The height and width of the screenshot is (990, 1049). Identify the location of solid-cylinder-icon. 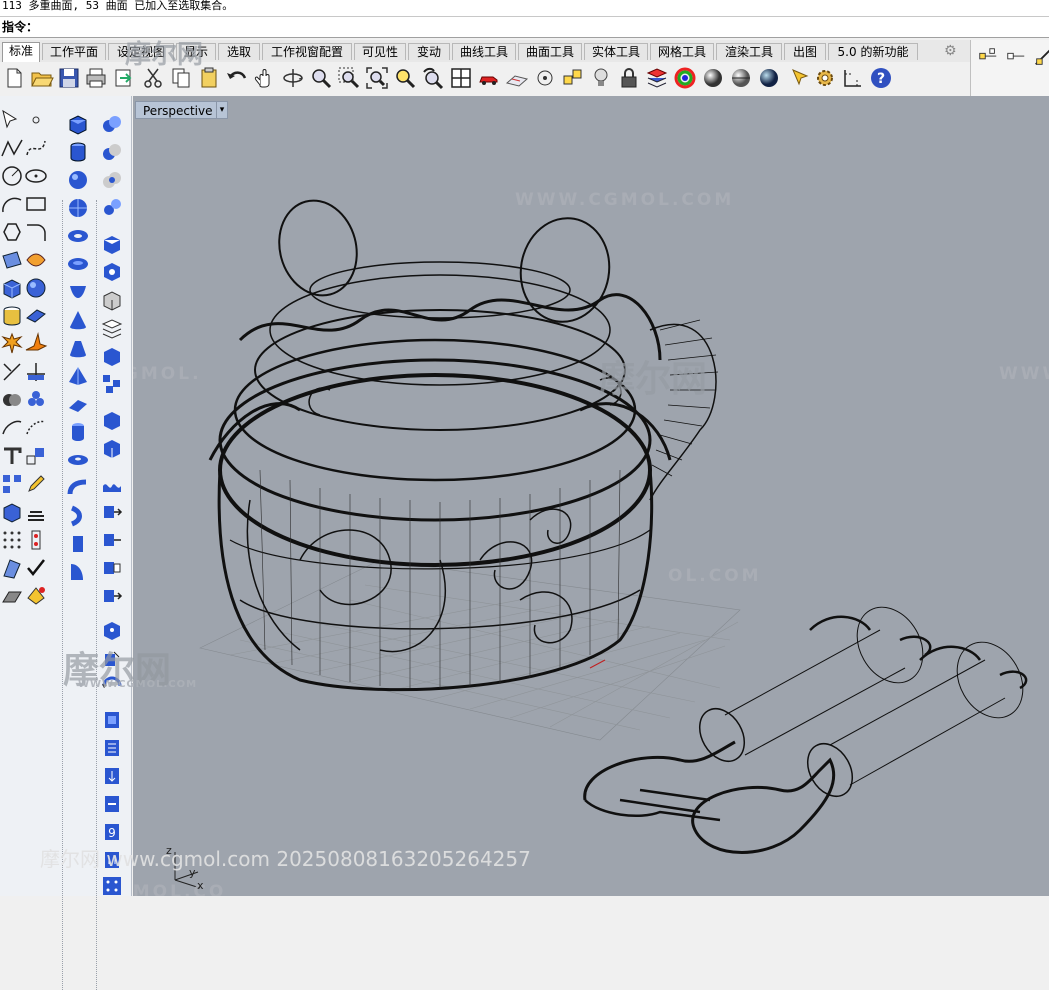
(78, 152).